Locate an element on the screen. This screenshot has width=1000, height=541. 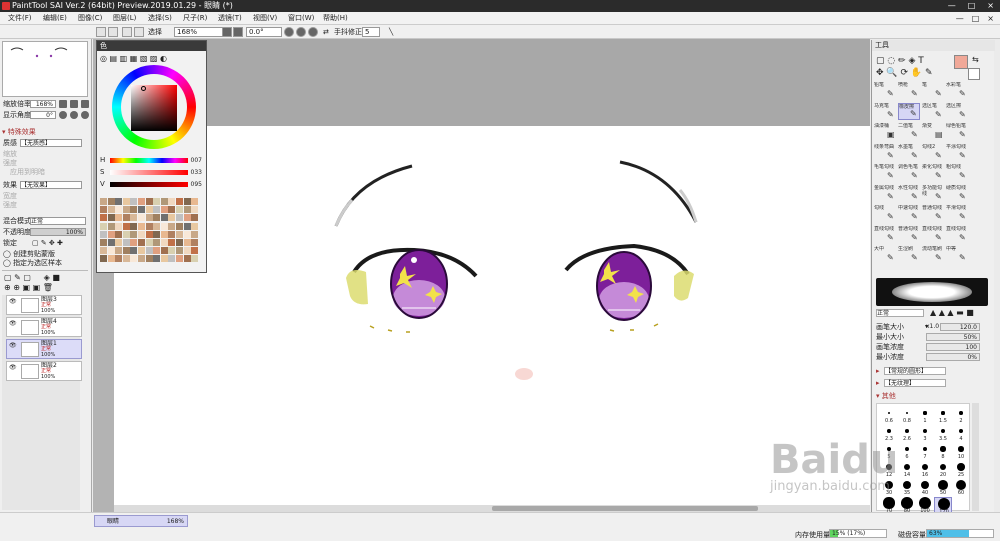
flip-icon: ⇄ is located at coordinates (326, 32).